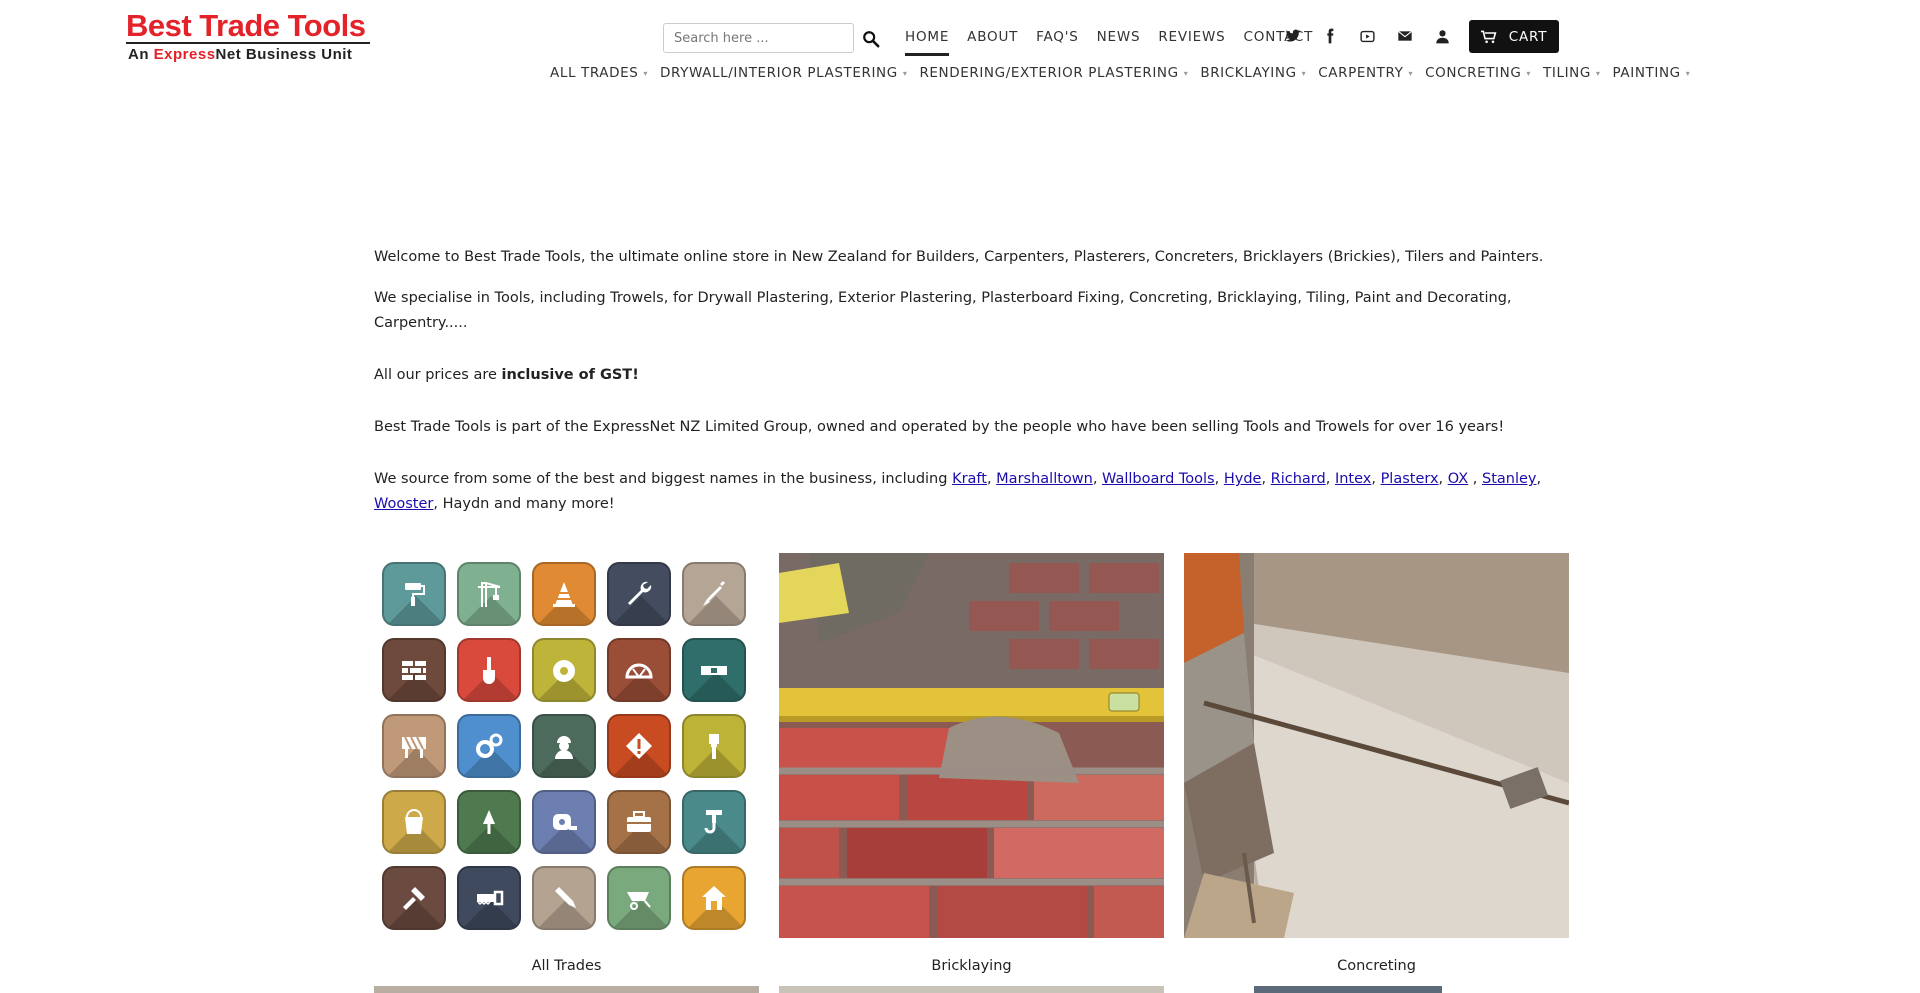  I want to click on nav-faqs: FAQ'S, so click(1063, 42).